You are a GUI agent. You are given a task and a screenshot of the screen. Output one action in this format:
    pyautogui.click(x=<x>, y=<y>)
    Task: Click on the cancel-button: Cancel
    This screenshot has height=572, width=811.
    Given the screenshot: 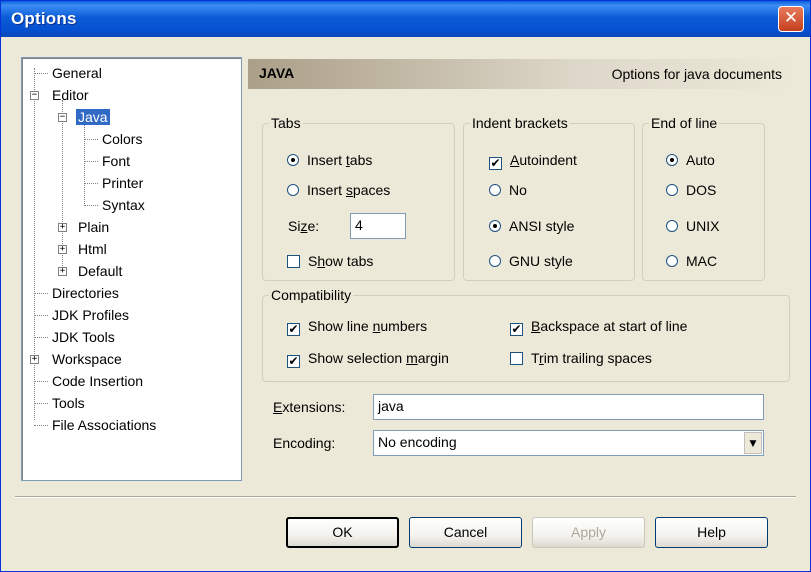 What is the action you would take?
    pyautogui.click(x=465, y=532)
    